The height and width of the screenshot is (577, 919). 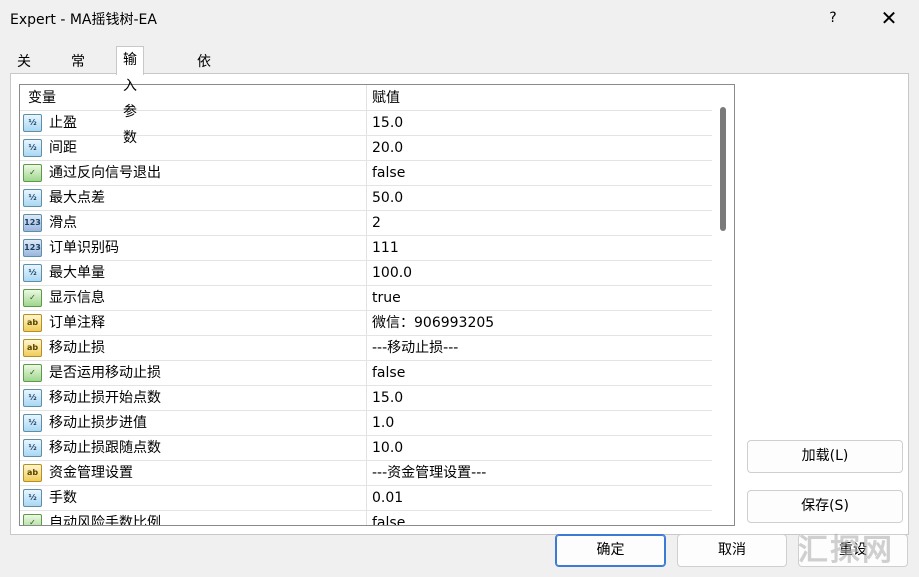 What do you see at coordinates (433, 323) in the screenshot?
I see `param-value: 微信：906993205` at bounding box center [433, 323].